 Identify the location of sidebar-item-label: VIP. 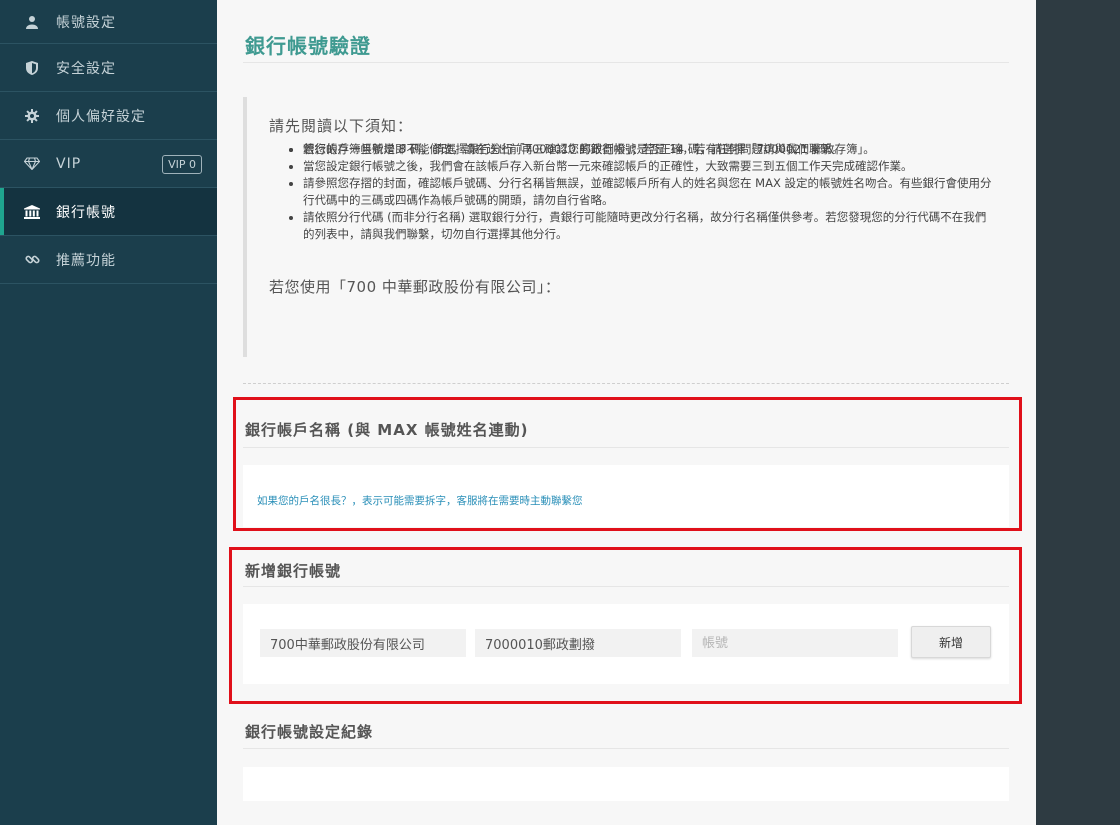
(69, 163).